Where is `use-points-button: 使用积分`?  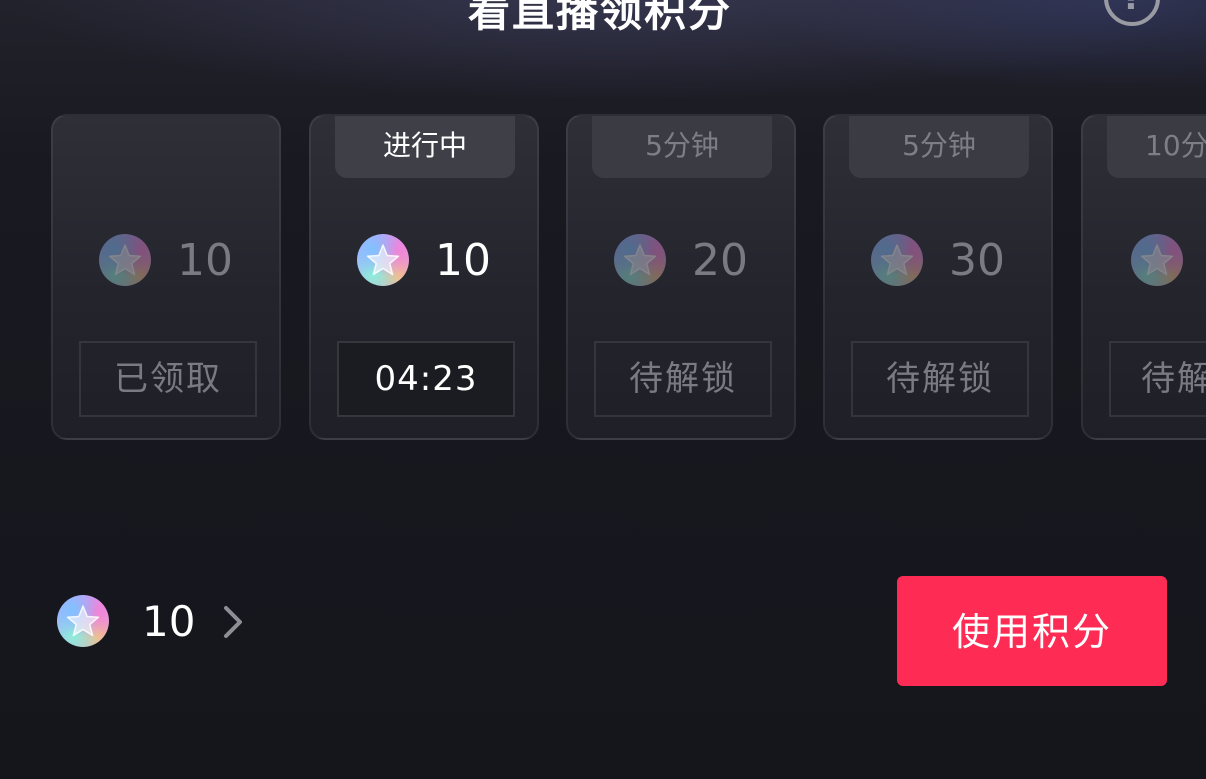 use-points-button: 使用积分 is located at coordinates (1032, 631).